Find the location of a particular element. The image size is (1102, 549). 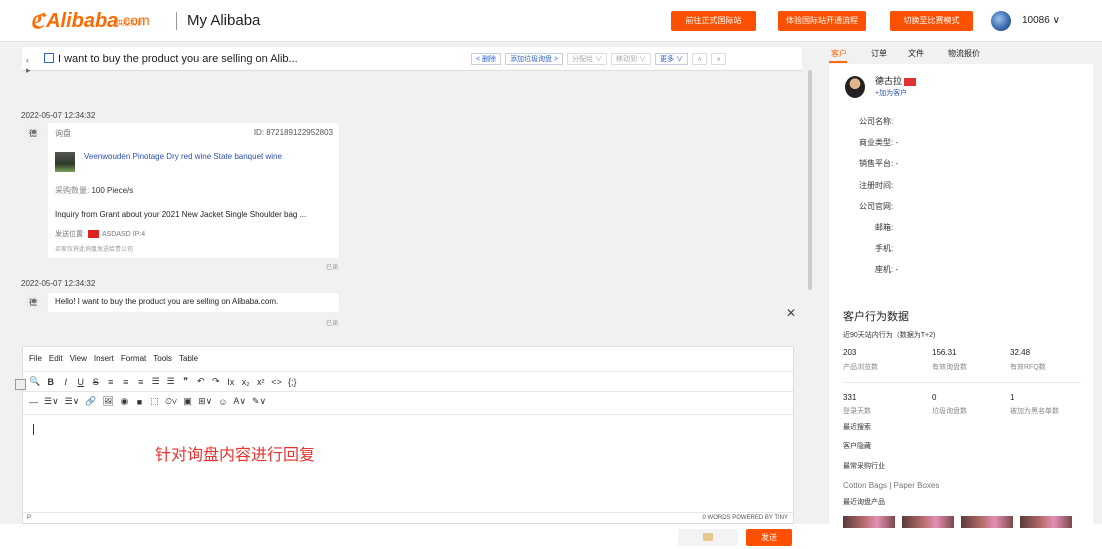

goto-official-site-button: 前往正式国际站 is located at coordinates (713, 21).